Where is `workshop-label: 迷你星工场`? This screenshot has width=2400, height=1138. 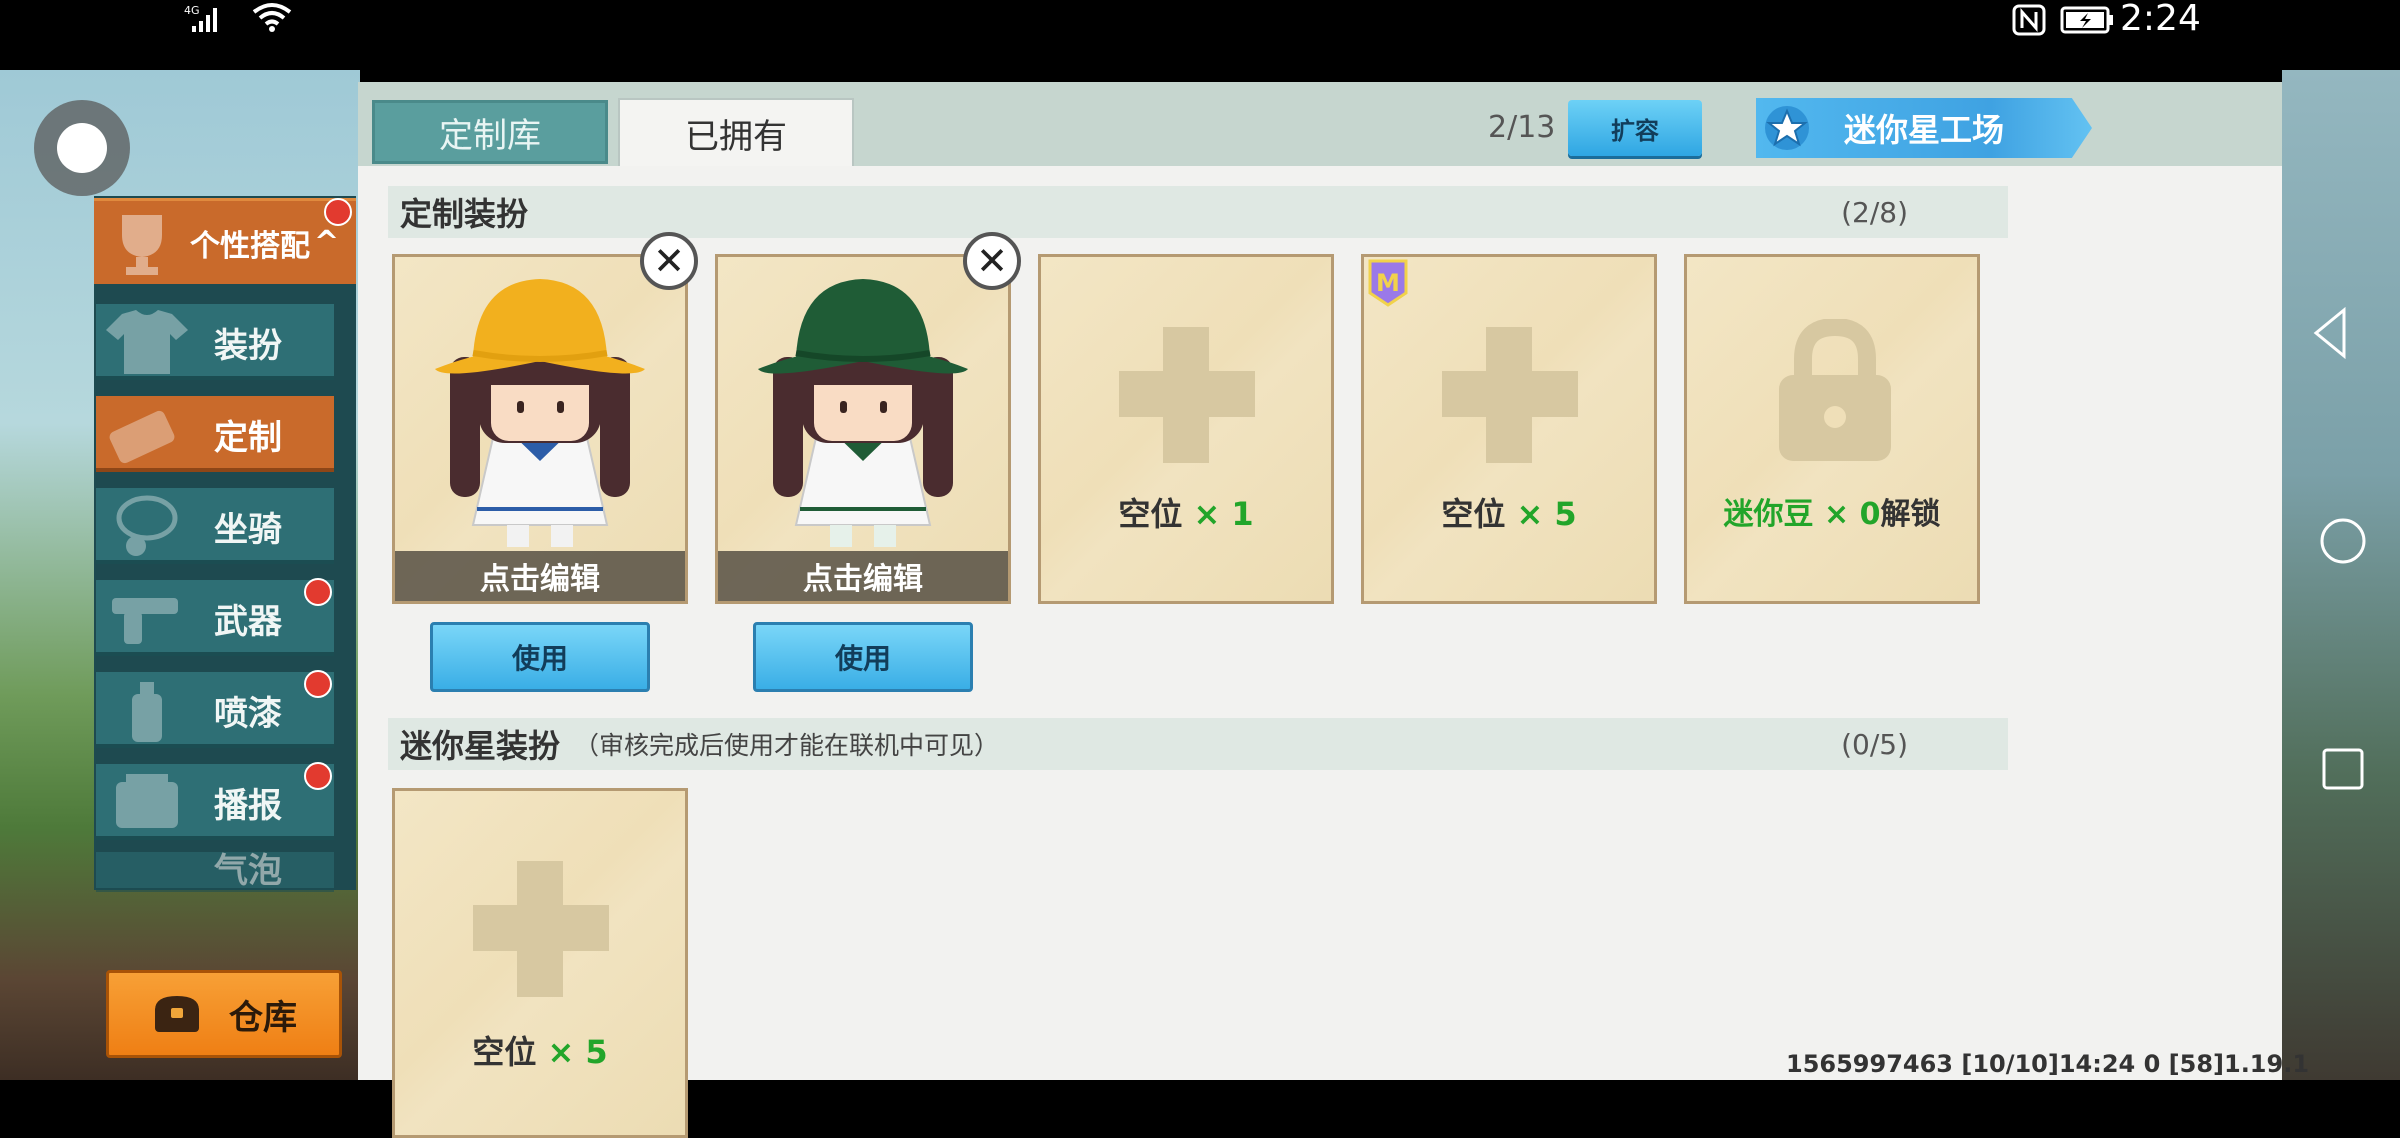 workshop-label: 迷你星工场 is located at coordinates (1924, 130).